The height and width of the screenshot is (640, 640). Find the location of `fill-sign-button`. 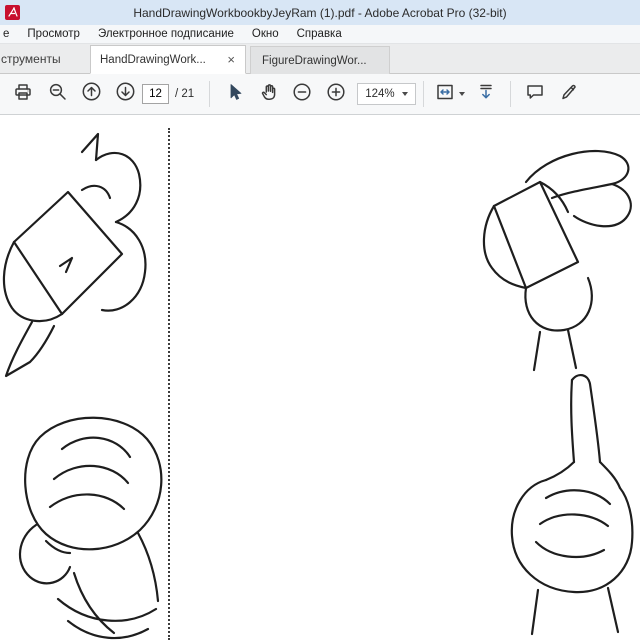

fill-sign-button is located at coordinates (569, 94).